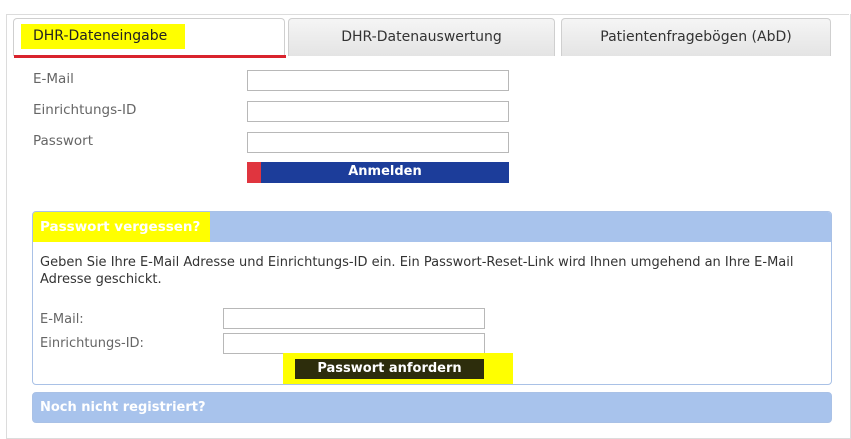  I want to click on request-password-button: Passwort anfordern, so click(389, 369).